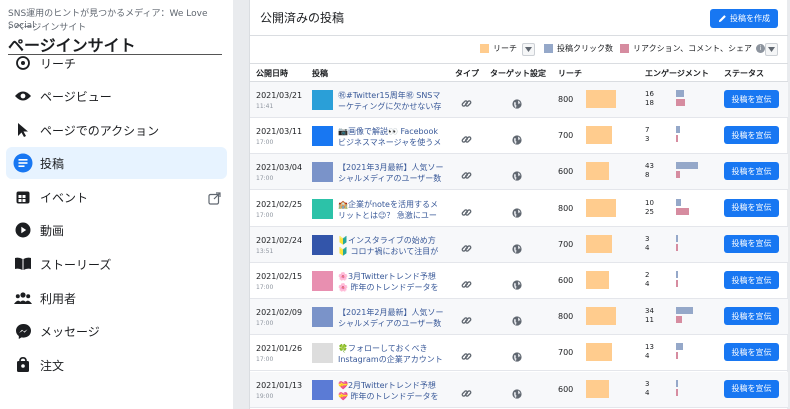 This screenshot has width=790, height=409. Describe the element at coordinates (116, 163) in the screenshot. I see `sidebar-item: 投稿` at that location.